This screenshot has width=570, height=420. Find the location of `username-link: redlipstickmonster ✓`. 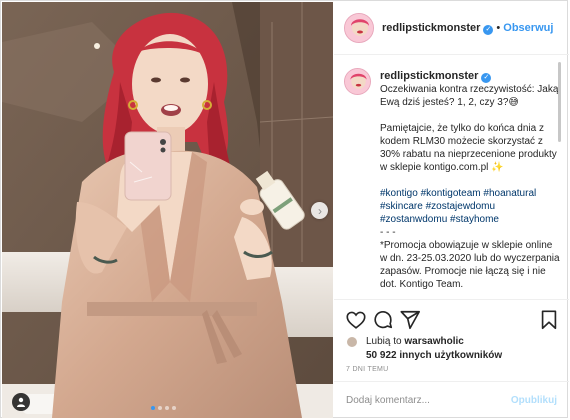

username-link: redlipstickmonster ✓ is located at coordinates (438, 28).